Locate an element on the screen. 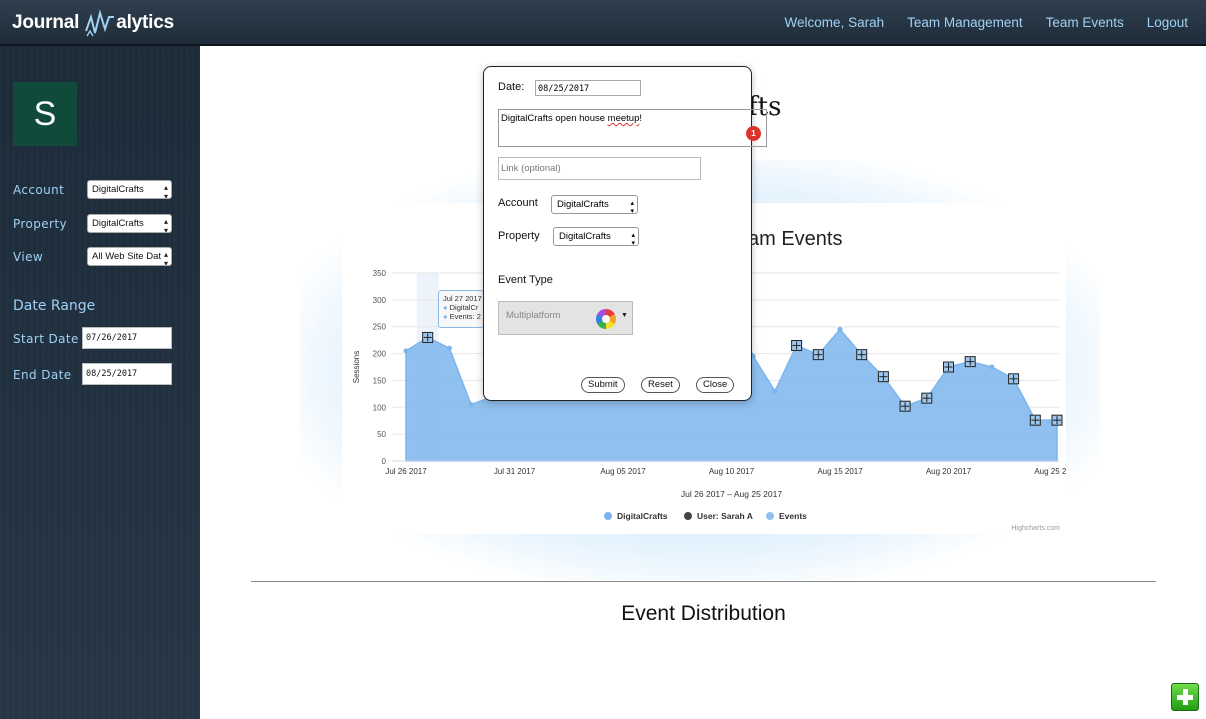 The image size is (1206, 719). modal-event-type-picker: Multiplatform ▼ is located at coordinates (565, 318).